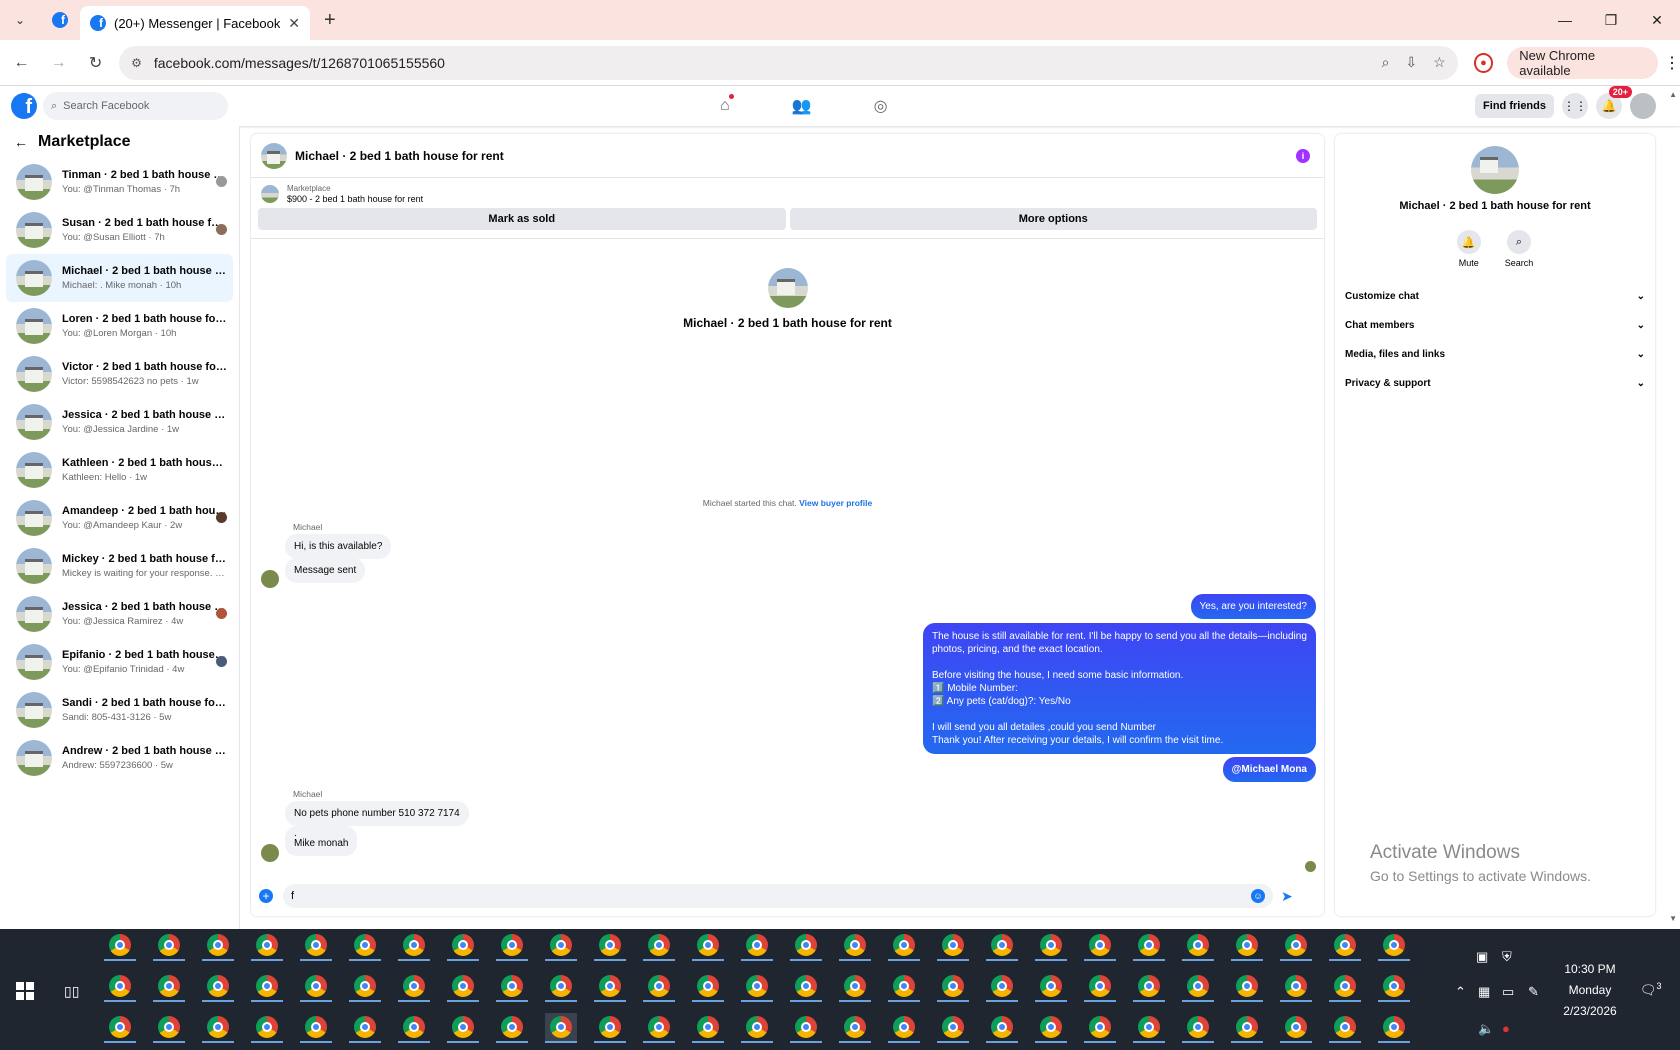 The image size is (1680, 1050). I want to click on tray-app-icon: ▦, so click(1484, 992).